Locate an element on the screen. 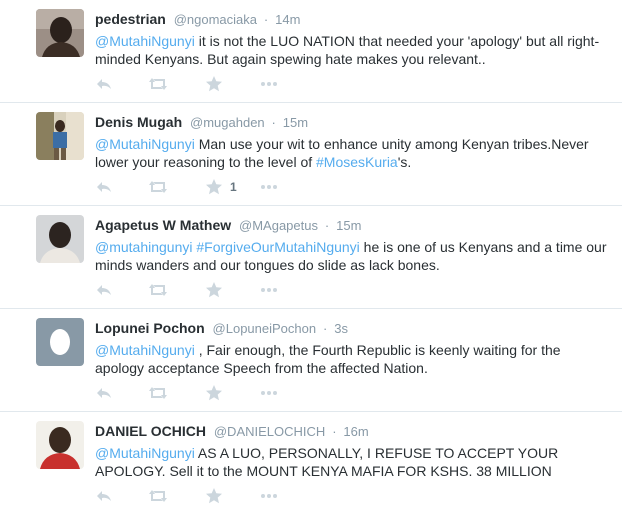 The width and height of the screenshot is (622, 518). user-name: pedestrian is located at coordinates (130, 19).